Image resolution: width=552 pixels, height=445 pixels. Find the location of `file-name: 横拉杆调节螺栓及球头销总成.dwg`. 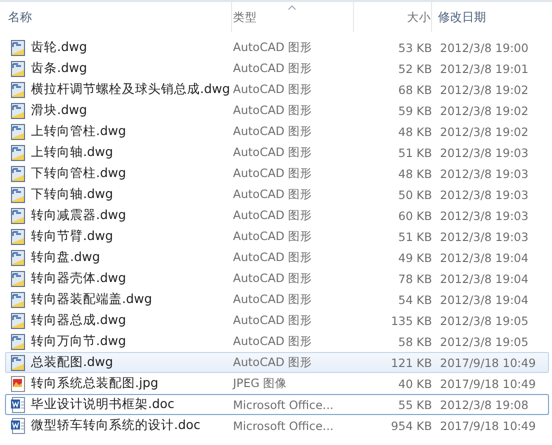

file-name: 横拉杆调节螺栓及球头销总成.dwg is located at coordinates (130, 89).